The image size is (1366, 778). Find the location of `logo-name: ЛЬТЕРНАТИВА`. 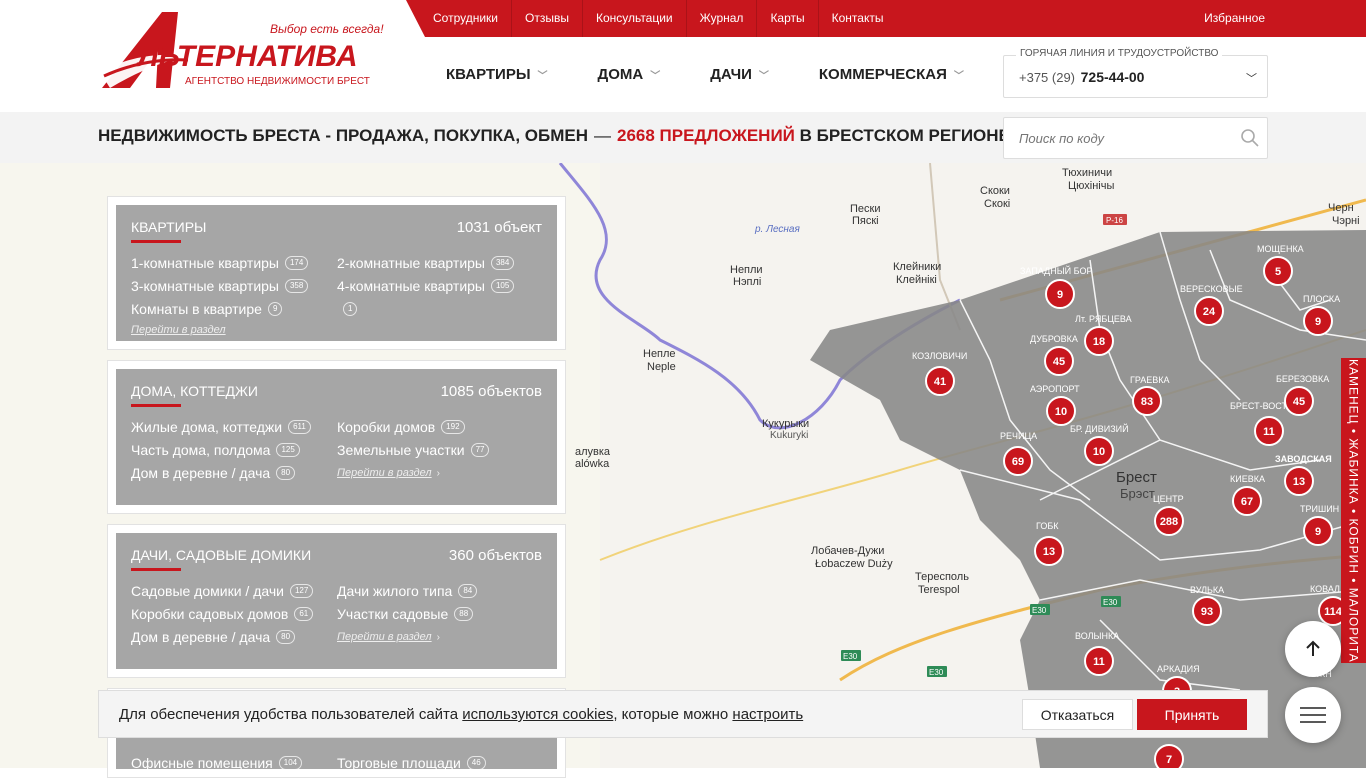

logo-name: ЛЬТЕРНАТИВА is located at coordinates (248, 57).